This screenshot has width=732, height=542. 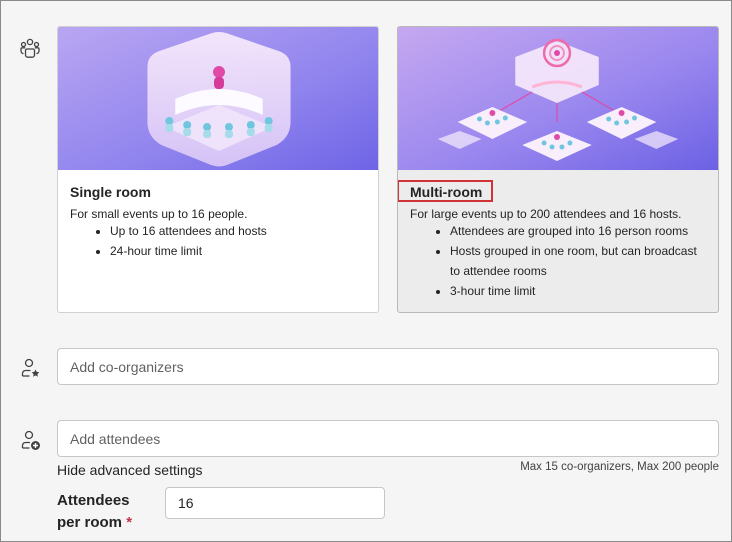 What do you see at coordinates (218, 98) in the screenshot?
I see `single-room-illustration` at bounding box center [218, 98].